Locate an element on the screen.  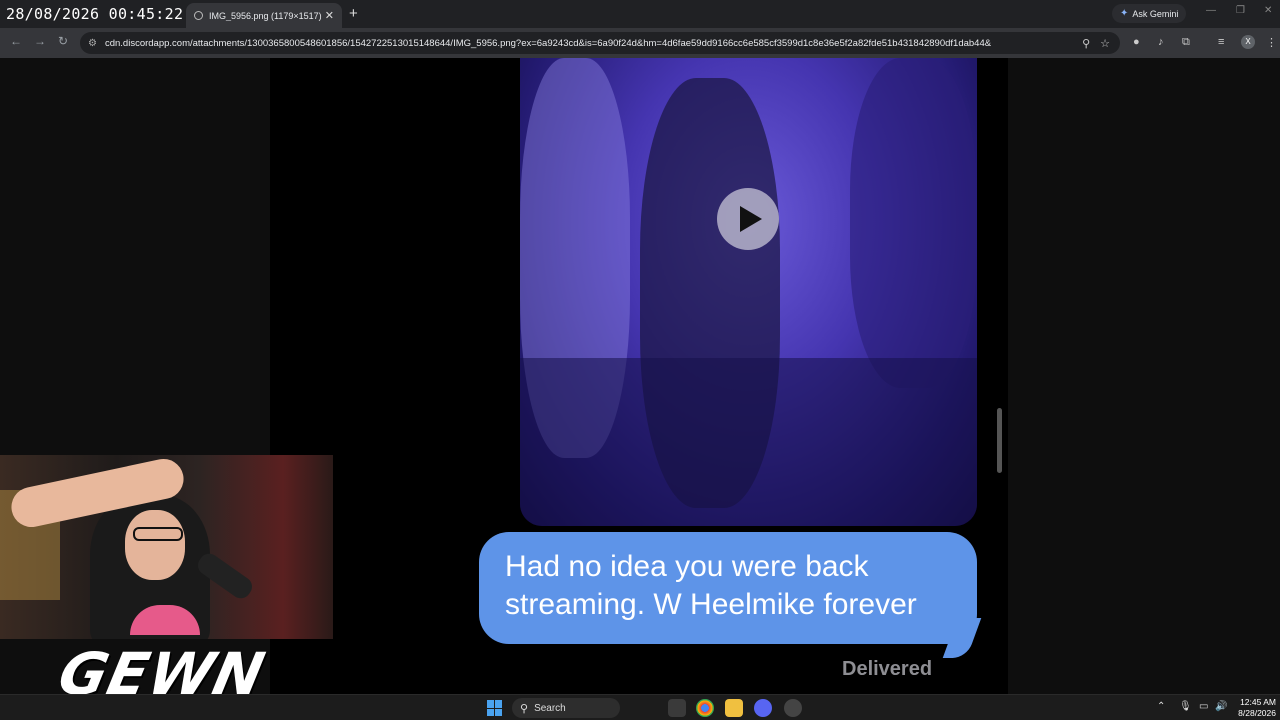
clock-time: 12:45 AM is located at coordinates (1258, 702).